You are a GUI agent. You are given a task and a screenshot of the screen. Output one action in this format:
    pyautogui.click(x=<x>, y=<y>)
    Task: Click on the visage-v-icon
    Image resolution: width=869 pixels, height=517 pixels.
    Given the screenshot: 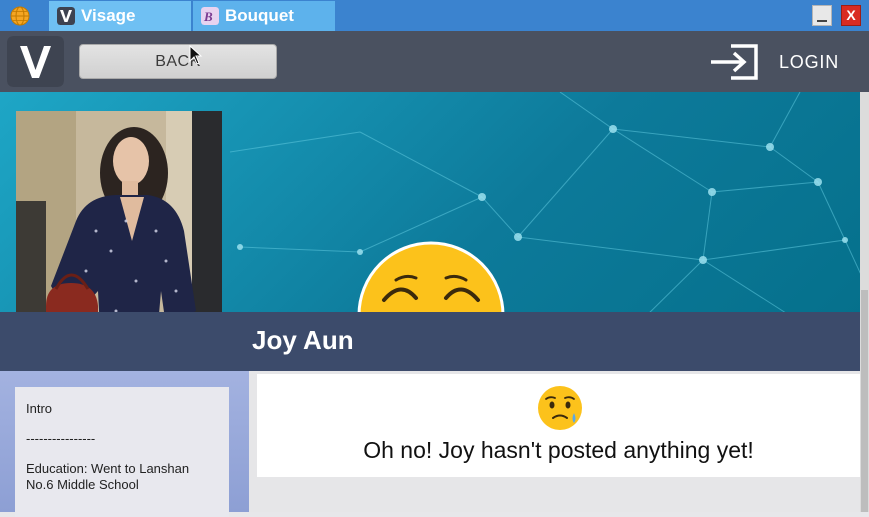 What is the action you would take?
    pyautogui.click(x=66, y=16)
    